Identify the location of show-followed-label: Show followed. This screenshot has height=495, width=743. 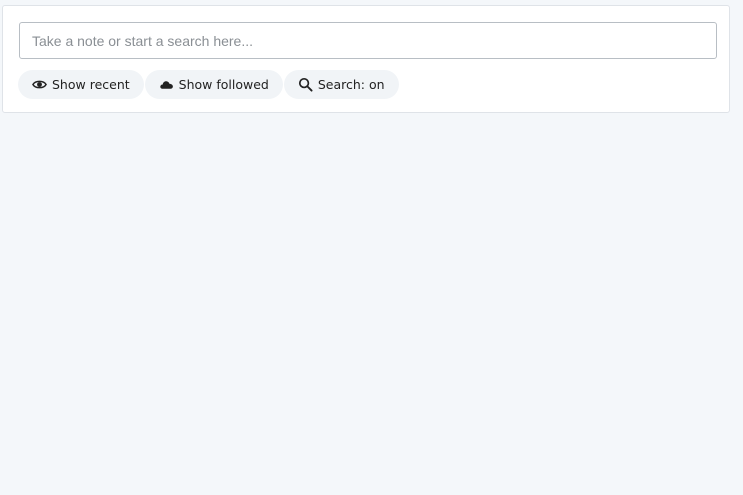
(223, 84).